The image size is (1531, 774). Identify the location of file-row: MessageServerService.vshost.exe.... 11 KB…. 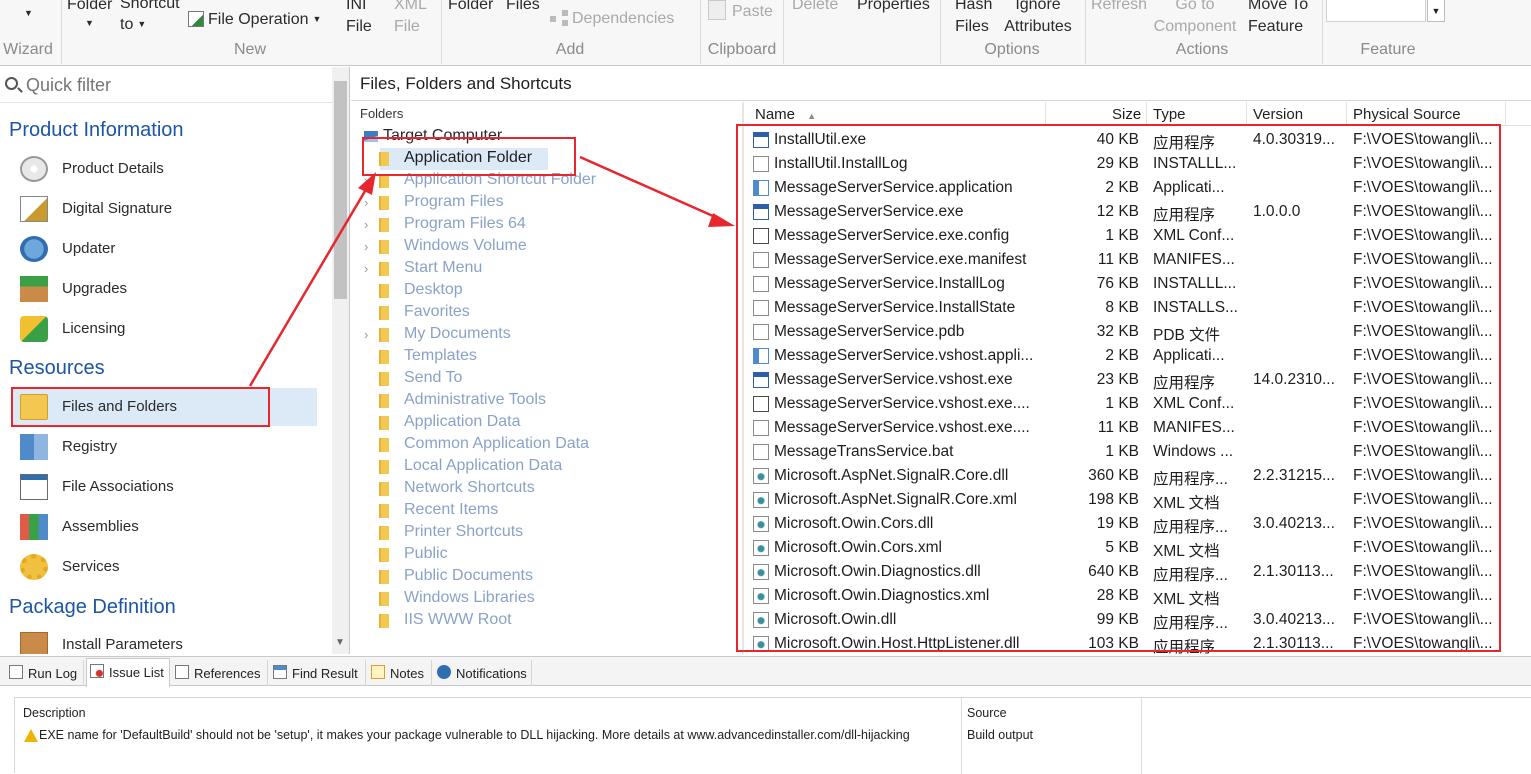
(1138, 428).